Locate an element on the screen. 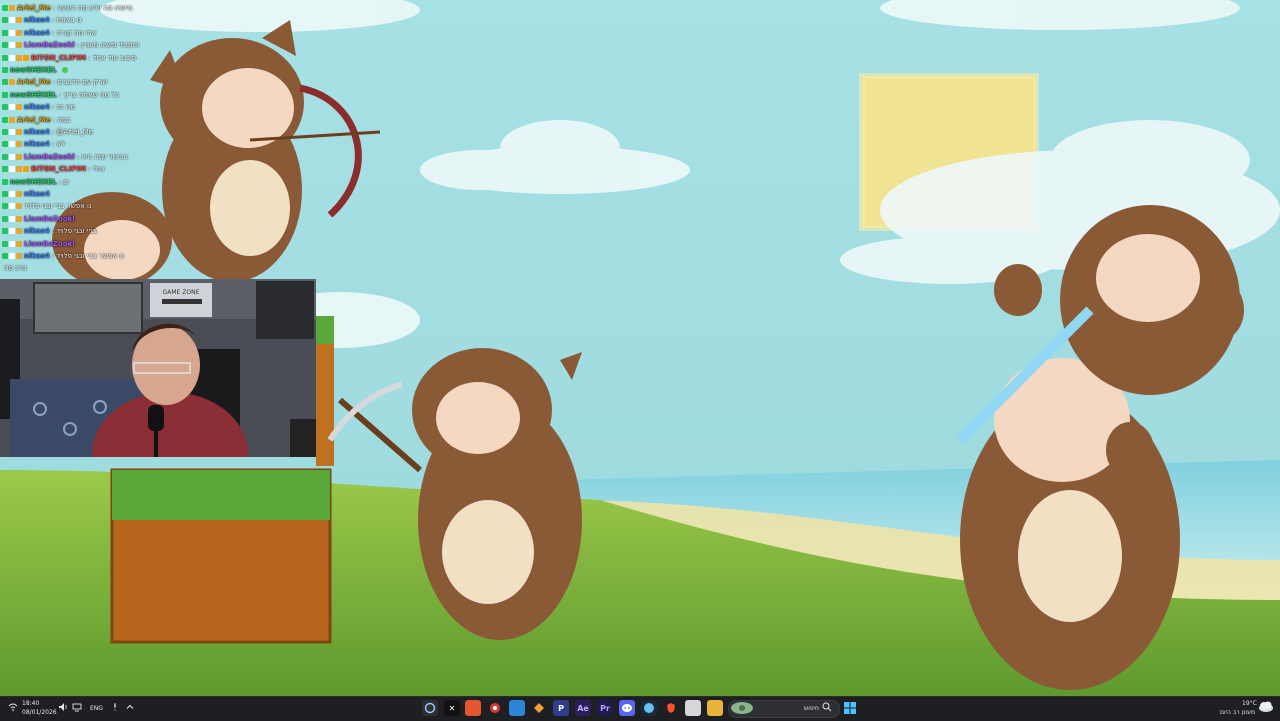 Image resolution: width=1280 pixels, height=721 pixels. chat-message: nikas4: מה זה is located at coordinates (38, 107).